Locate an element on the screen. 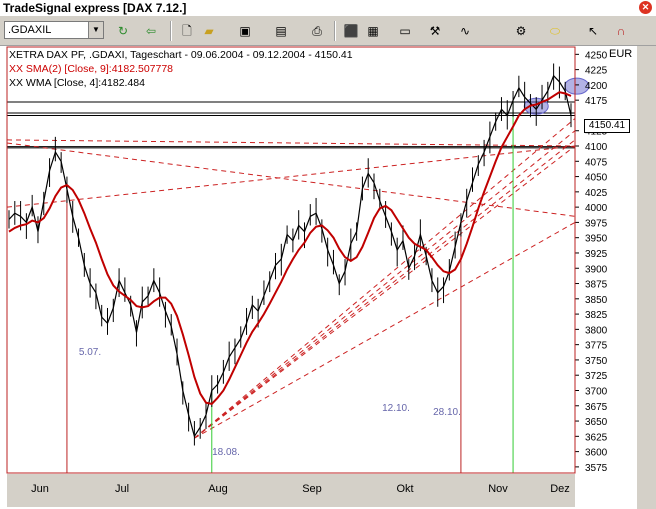 This screenshot has height=509, width=656. indicator-icon: ▦ is located at coordinates (373, 31).